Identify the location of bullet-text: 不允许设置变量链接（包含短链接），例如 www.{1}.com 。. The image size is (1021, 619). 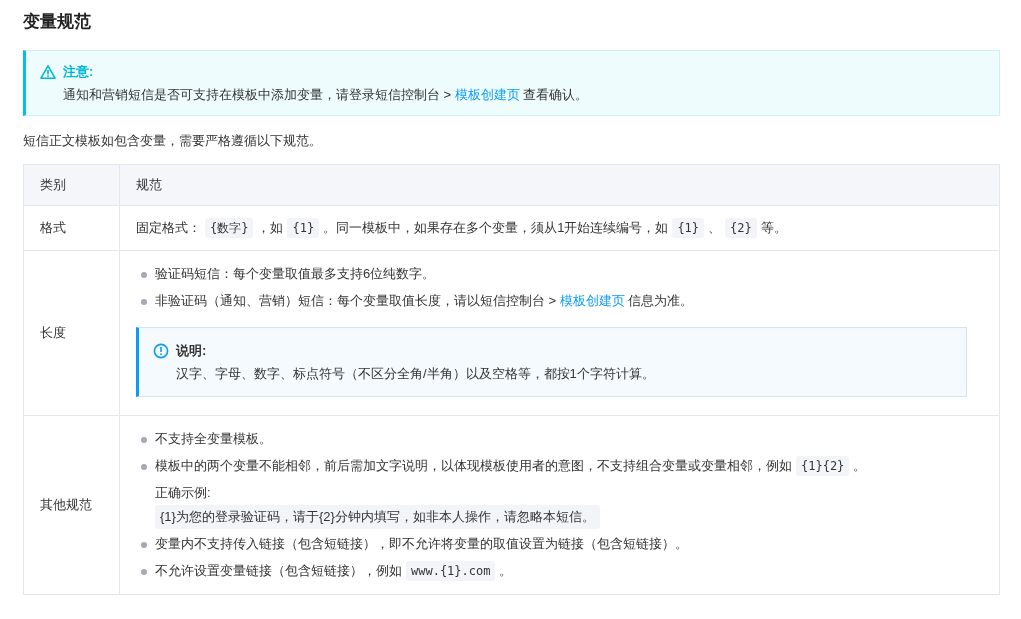
(334, 571).